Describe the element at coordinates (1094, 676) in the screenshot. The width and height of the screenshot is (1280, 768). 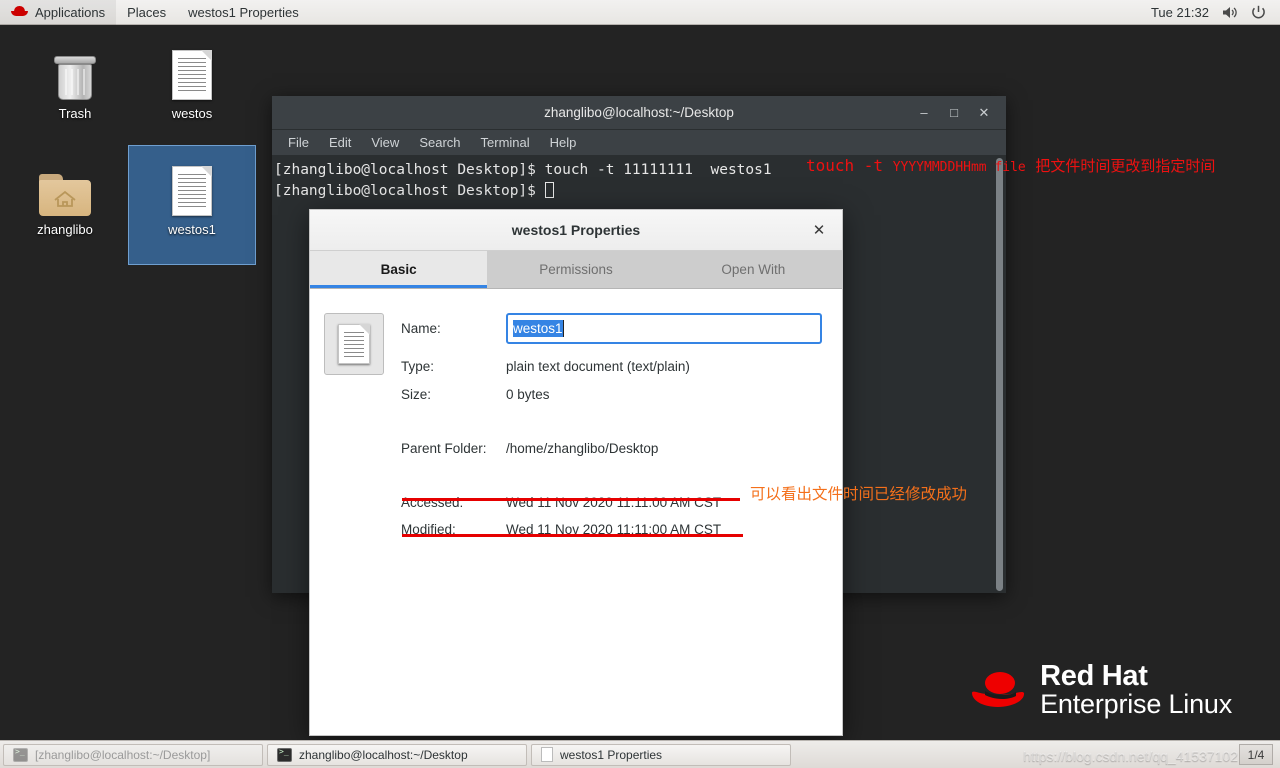
I see `brand-line-1: Red Hat` at that location.